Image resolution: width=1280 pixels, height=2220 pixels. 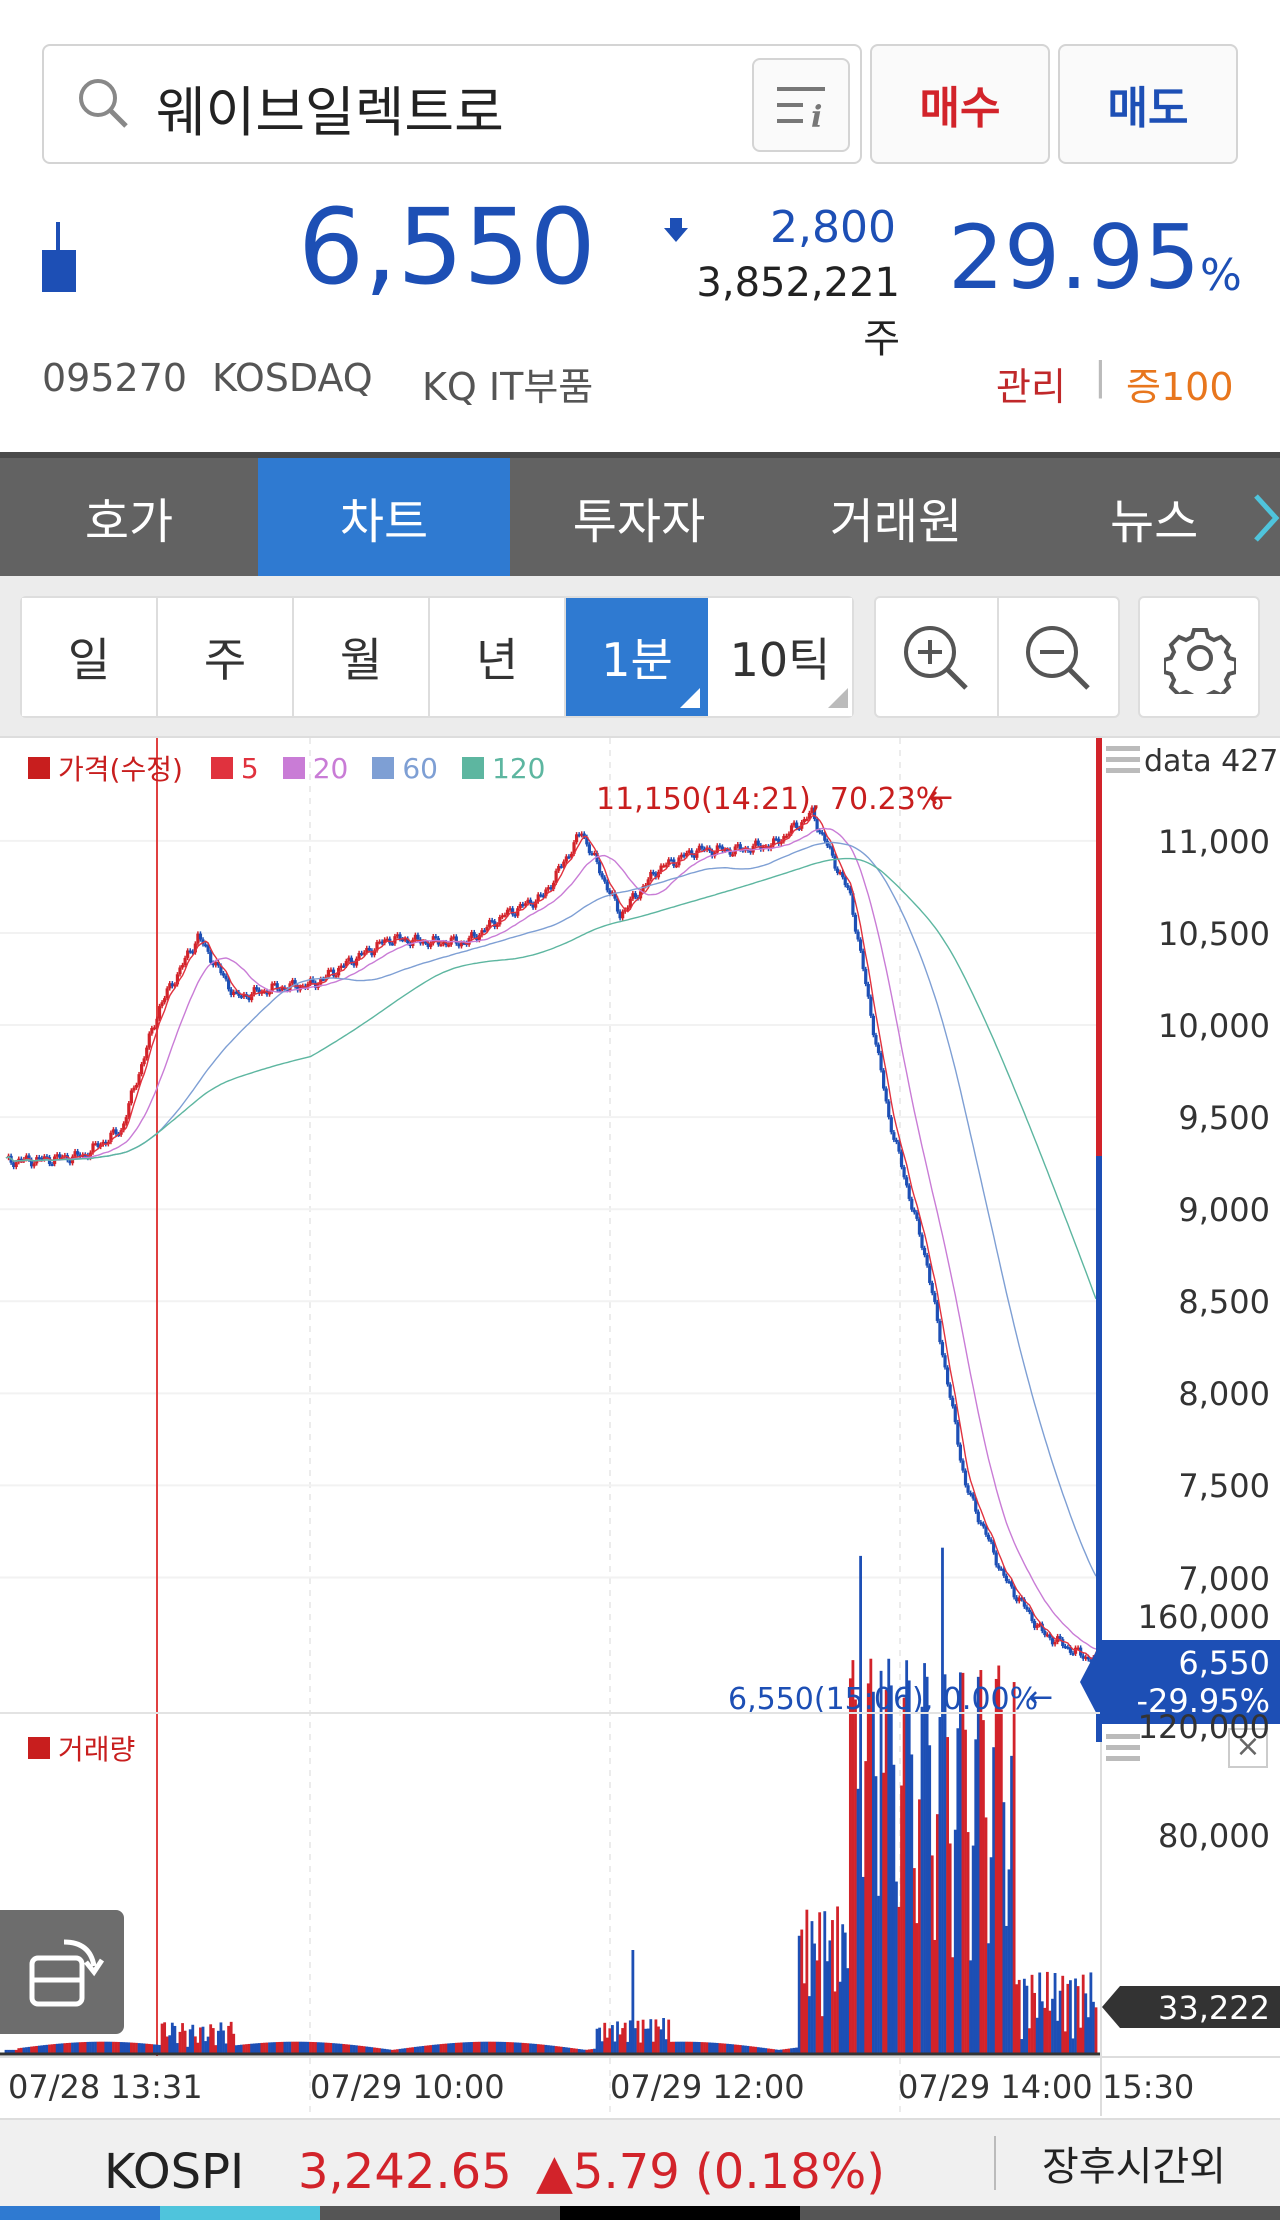 What do you see at coordinates (97, 1749) in the screenshot?
I see `volume-title: 거래량` at bounding box center [97, 1749].